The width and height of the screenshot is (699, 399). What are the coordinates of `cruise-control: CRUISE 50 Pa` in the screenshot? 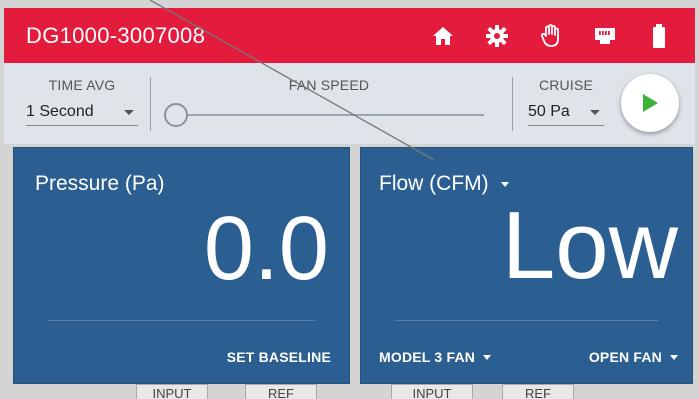 It's located at (566, 101).